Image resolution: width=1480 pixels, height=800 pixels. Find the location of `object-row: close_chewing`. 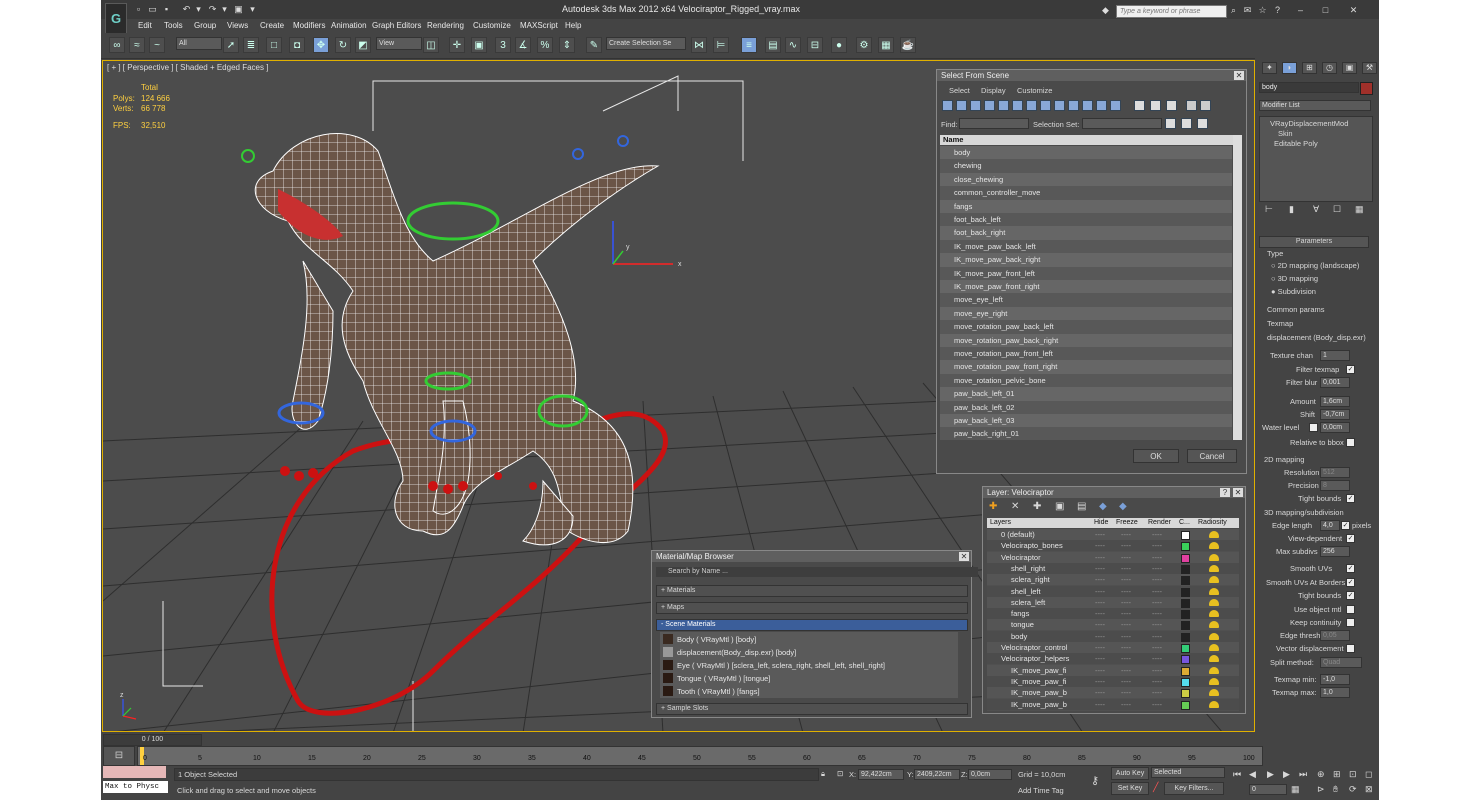

object-row: close_chewing is located at coordinates (1086, 179).